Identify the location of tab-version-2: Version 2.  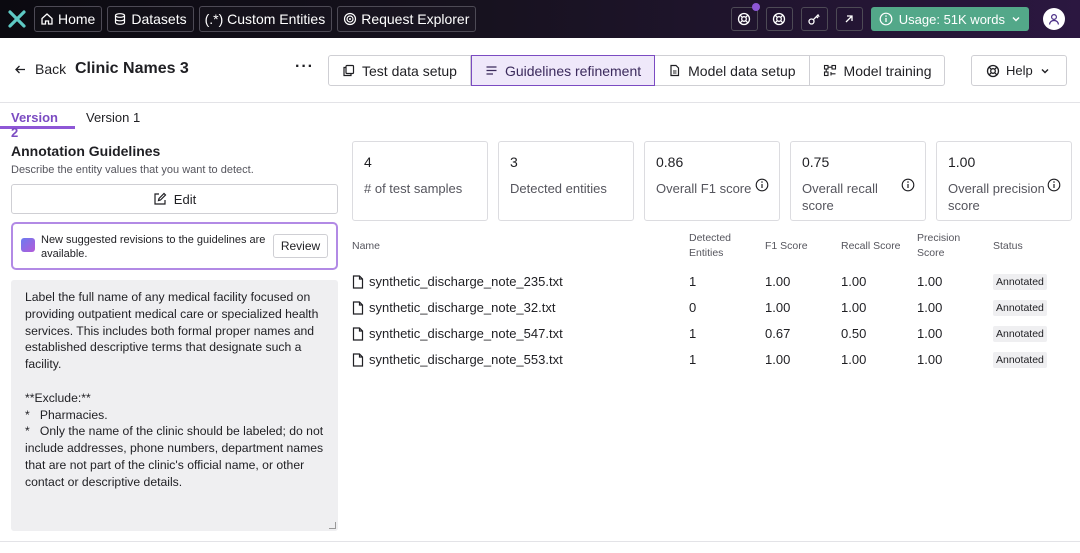
(37, 121).